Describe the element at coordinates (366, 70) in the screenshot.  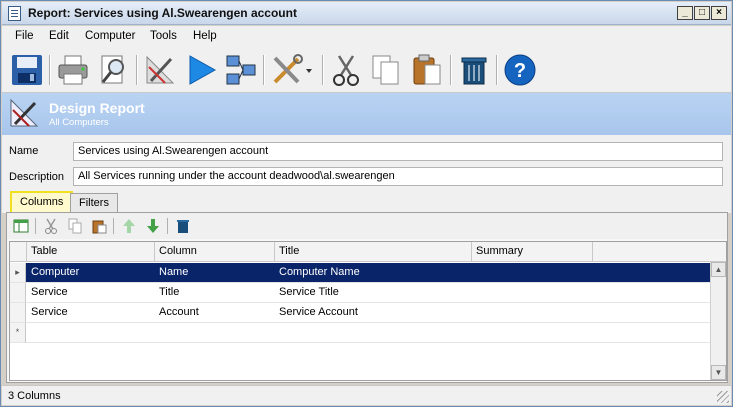
I see `main-toolbar: ?` at that location.